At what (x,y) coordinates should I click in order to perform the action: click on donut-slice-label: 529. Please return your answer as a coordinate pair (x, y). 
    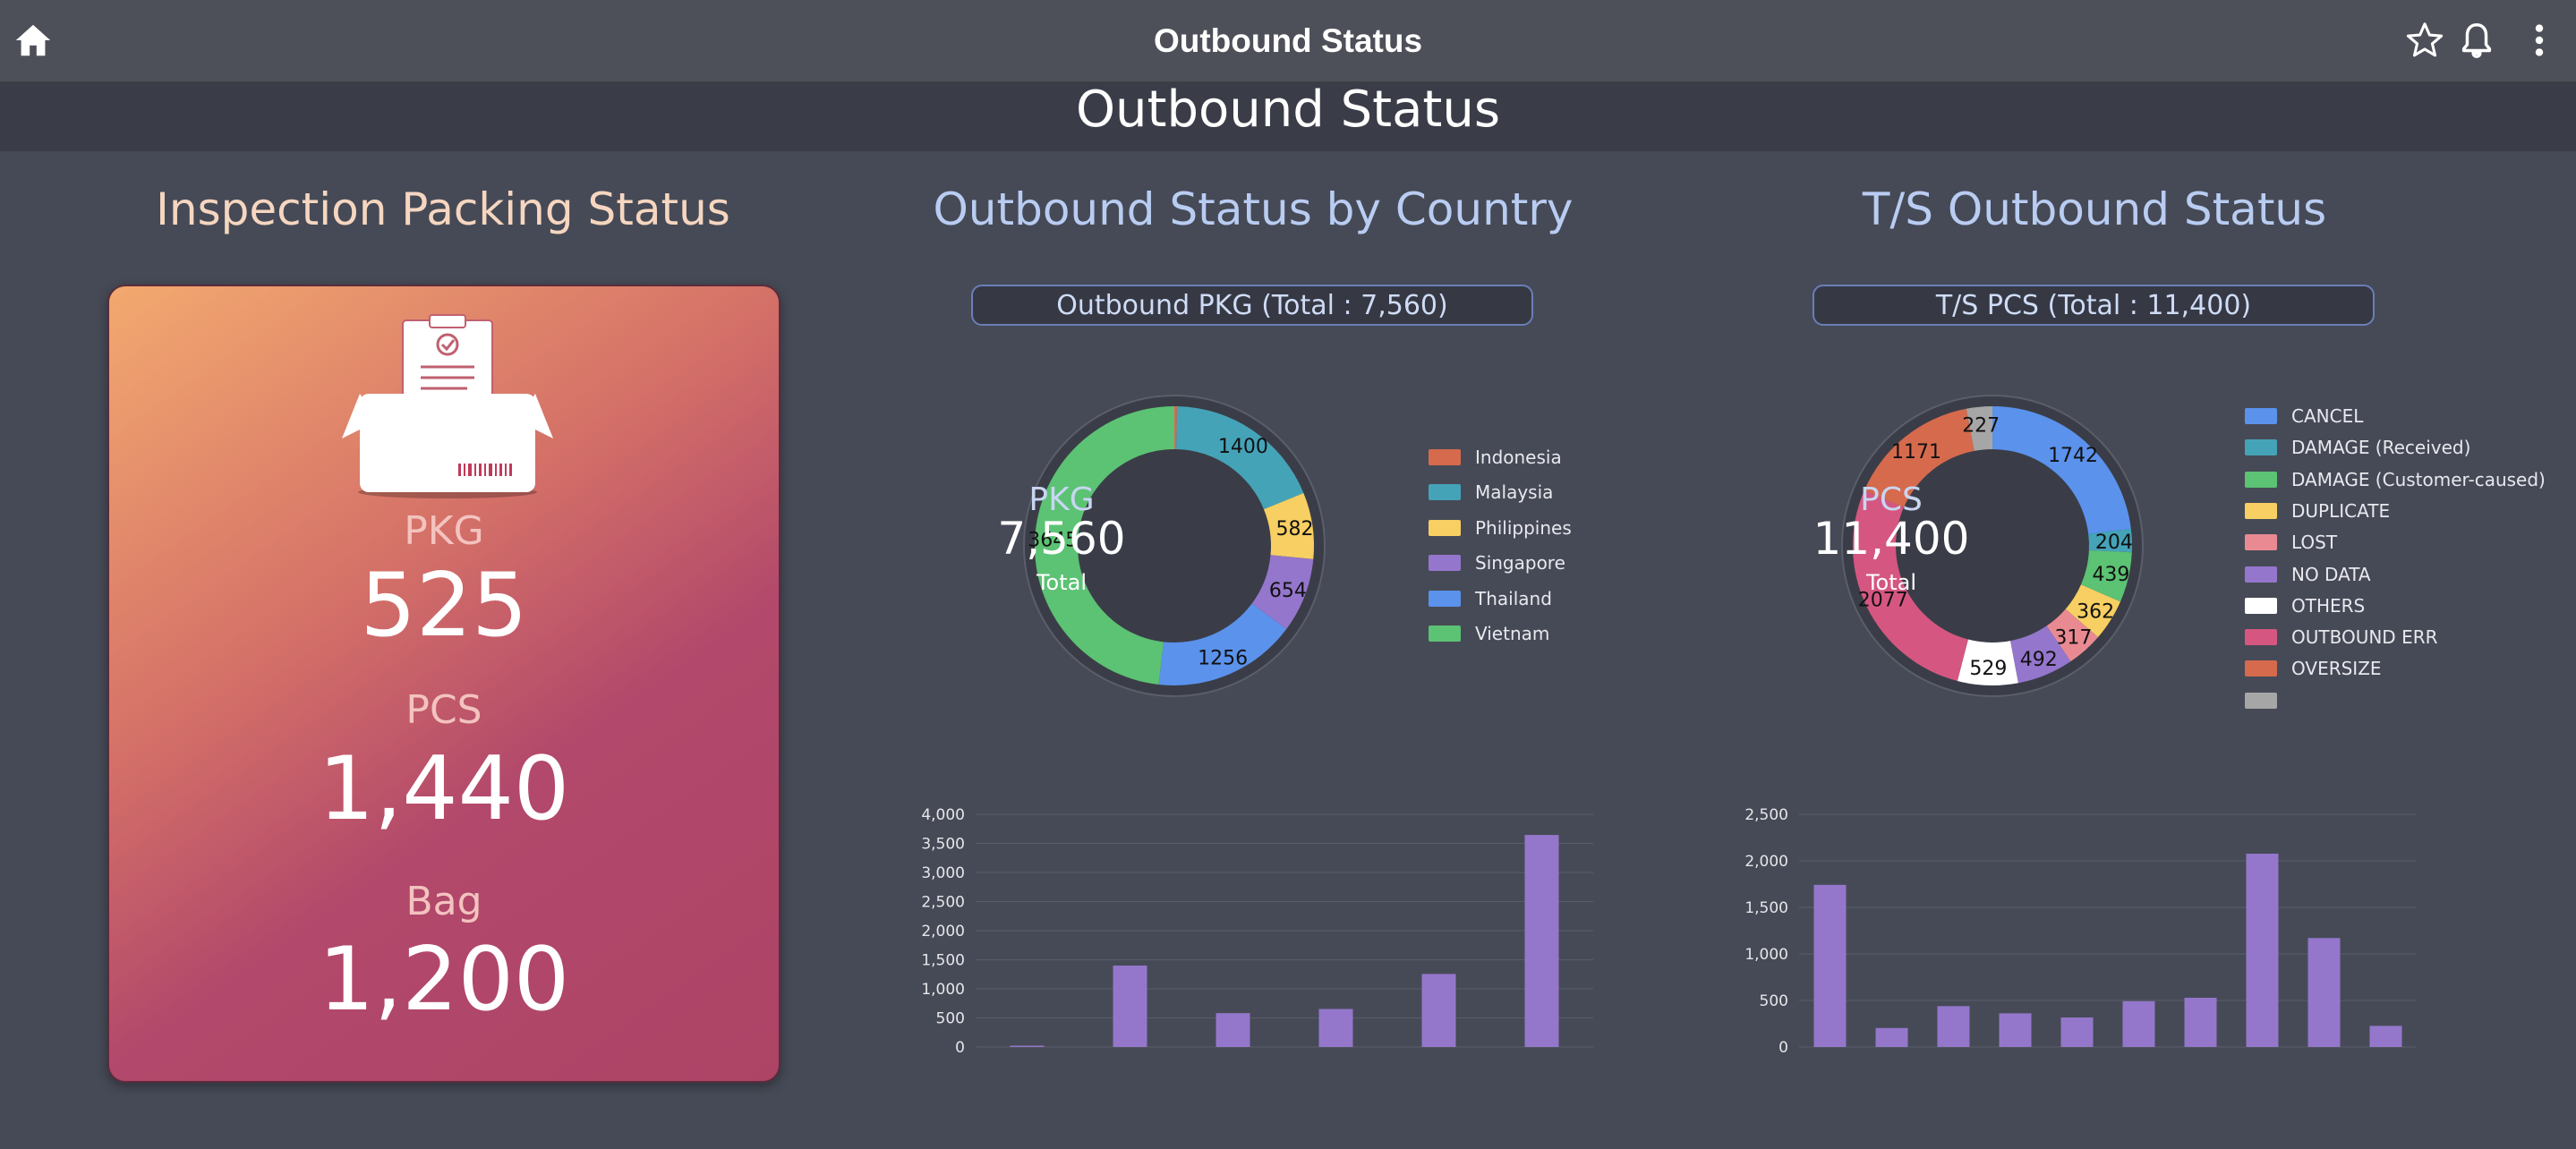
    Looking at the image, I should click on (1988, 669).